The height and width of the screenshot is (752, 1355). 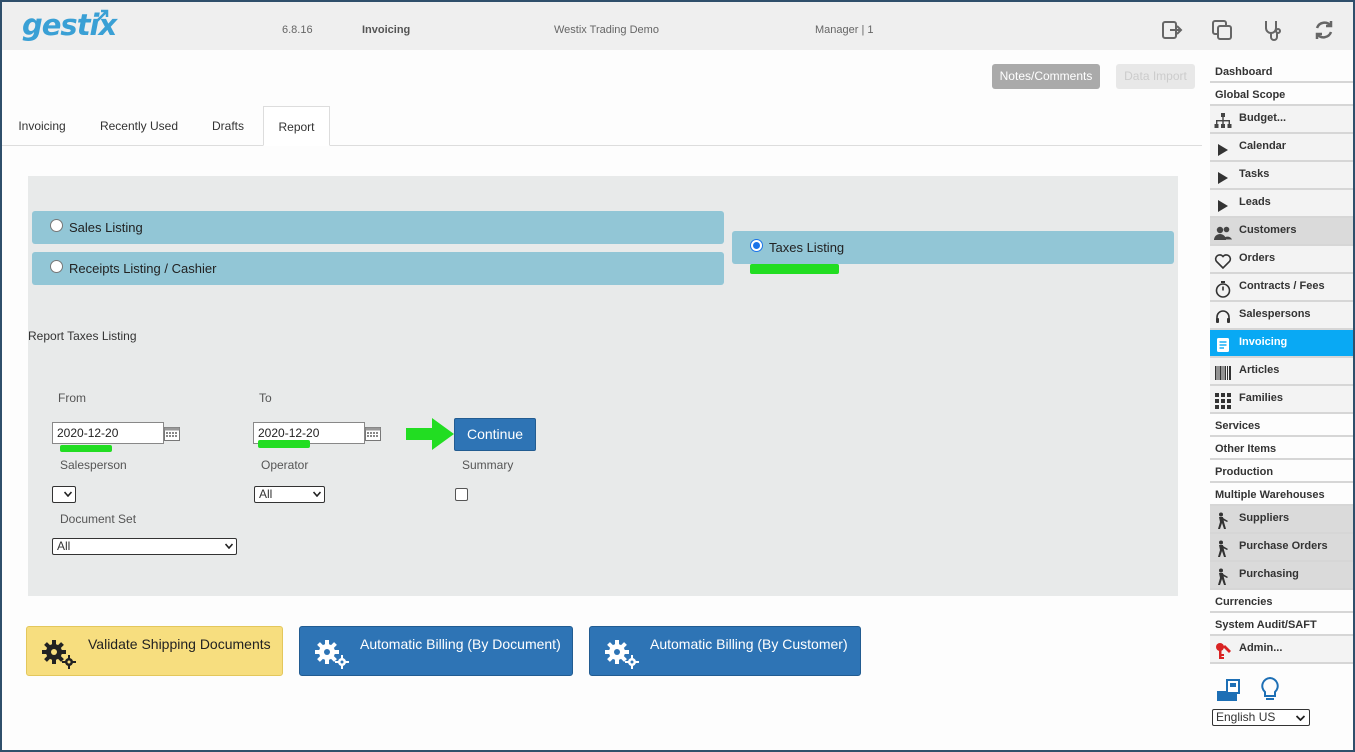 I want to click on receipts-listing-option: Receipts Listing / Cashier, so click(x=378, y=268).